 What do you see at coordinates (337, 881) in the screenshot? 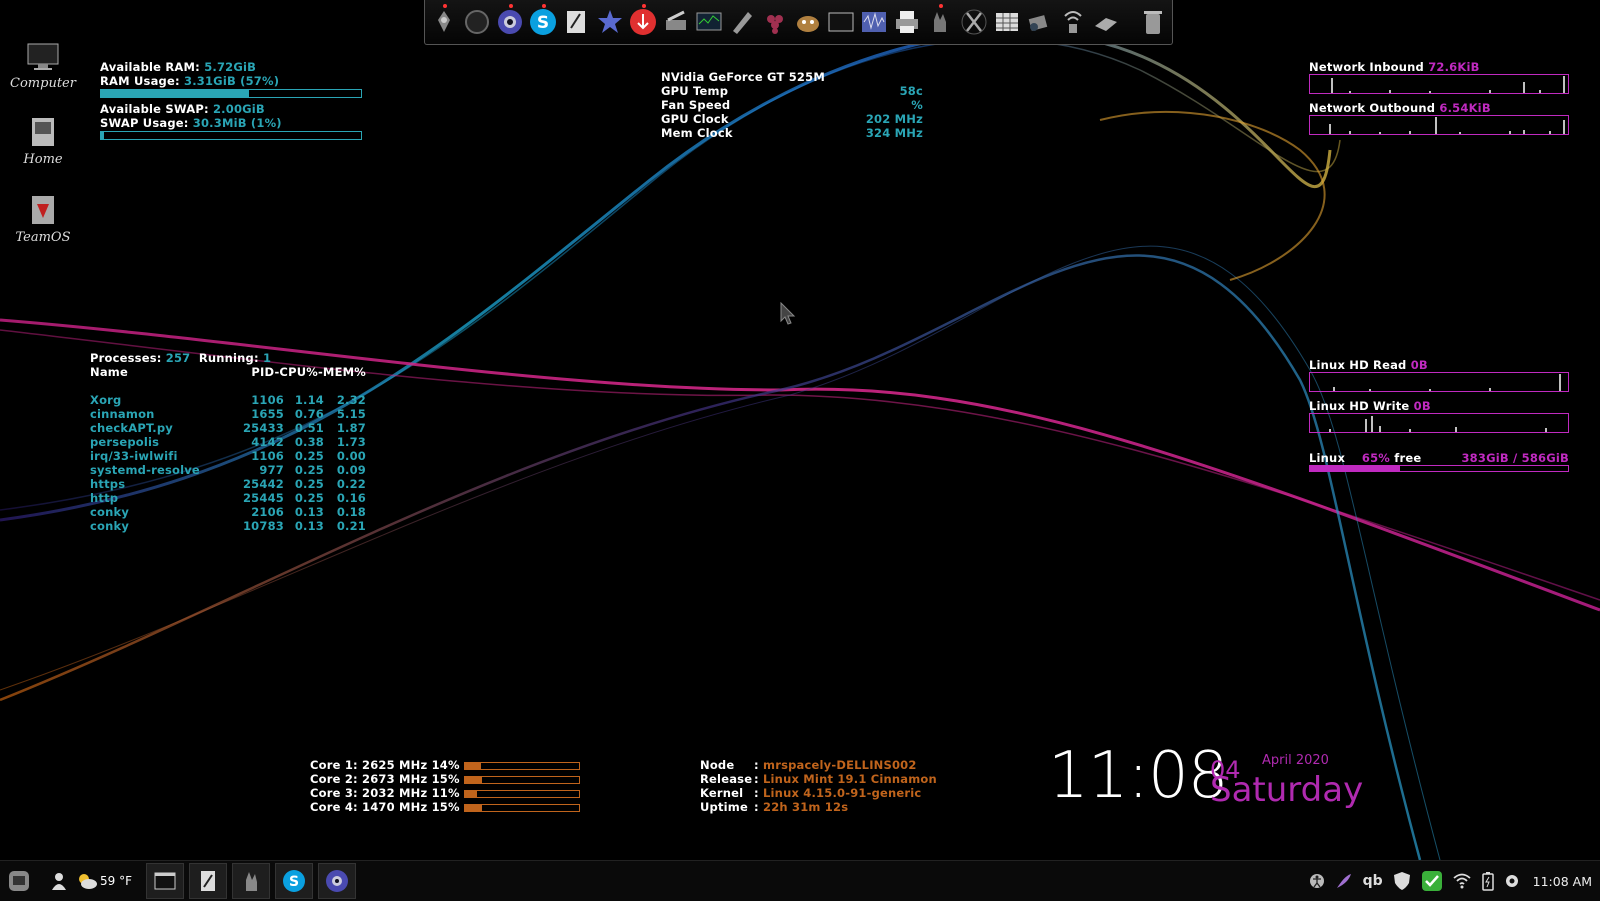
I see `taskbar-webcam` at bounding box center [337, 881].